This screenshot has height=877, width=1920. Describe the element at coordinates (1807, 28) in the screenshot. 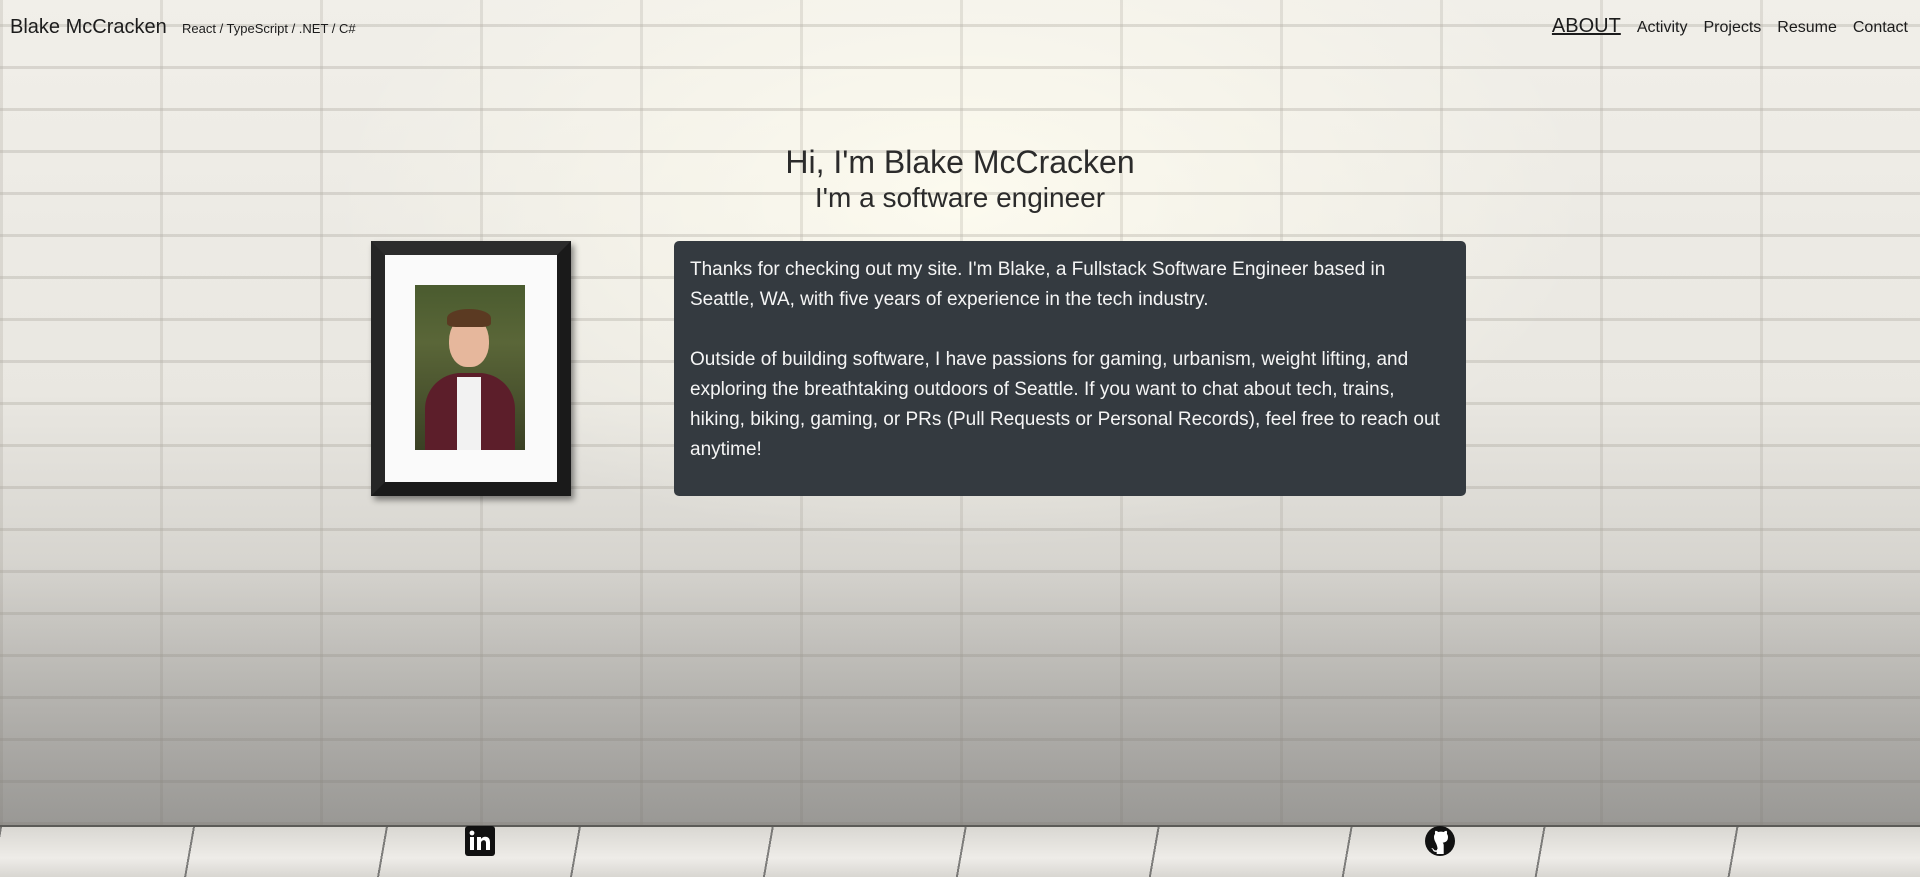

I see `nav-resume: Resume` at that location.